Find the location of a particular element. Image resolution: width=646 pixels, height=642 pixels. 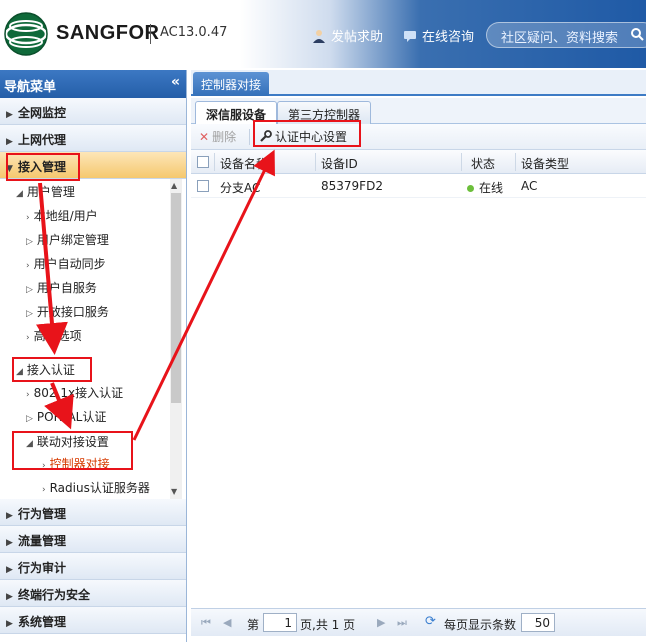

tree-user-binding: ▷ 用户绑定管理 is located at coordinates (67, 239).